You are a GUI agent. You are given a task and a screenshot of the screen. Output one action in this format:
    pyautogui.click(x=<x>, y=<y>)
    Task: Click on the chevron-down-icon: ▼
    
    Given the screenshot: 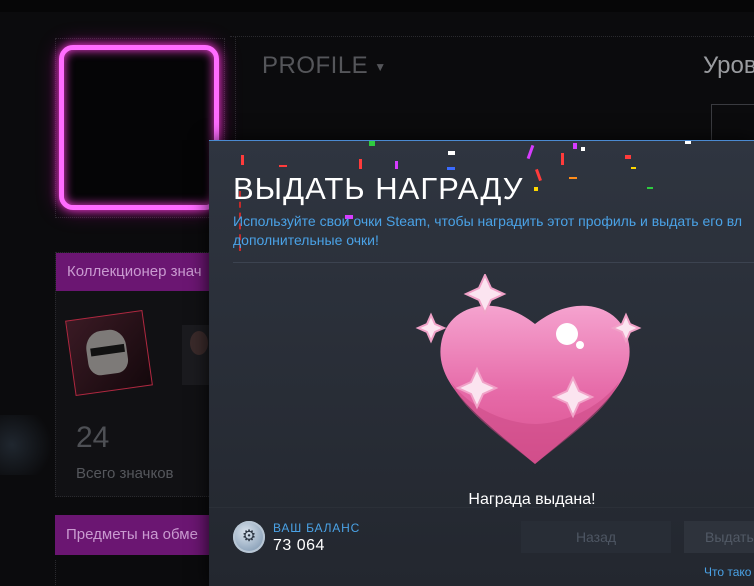 What is the action you would take?
    pyautogui.click(x=380, y=66)
    